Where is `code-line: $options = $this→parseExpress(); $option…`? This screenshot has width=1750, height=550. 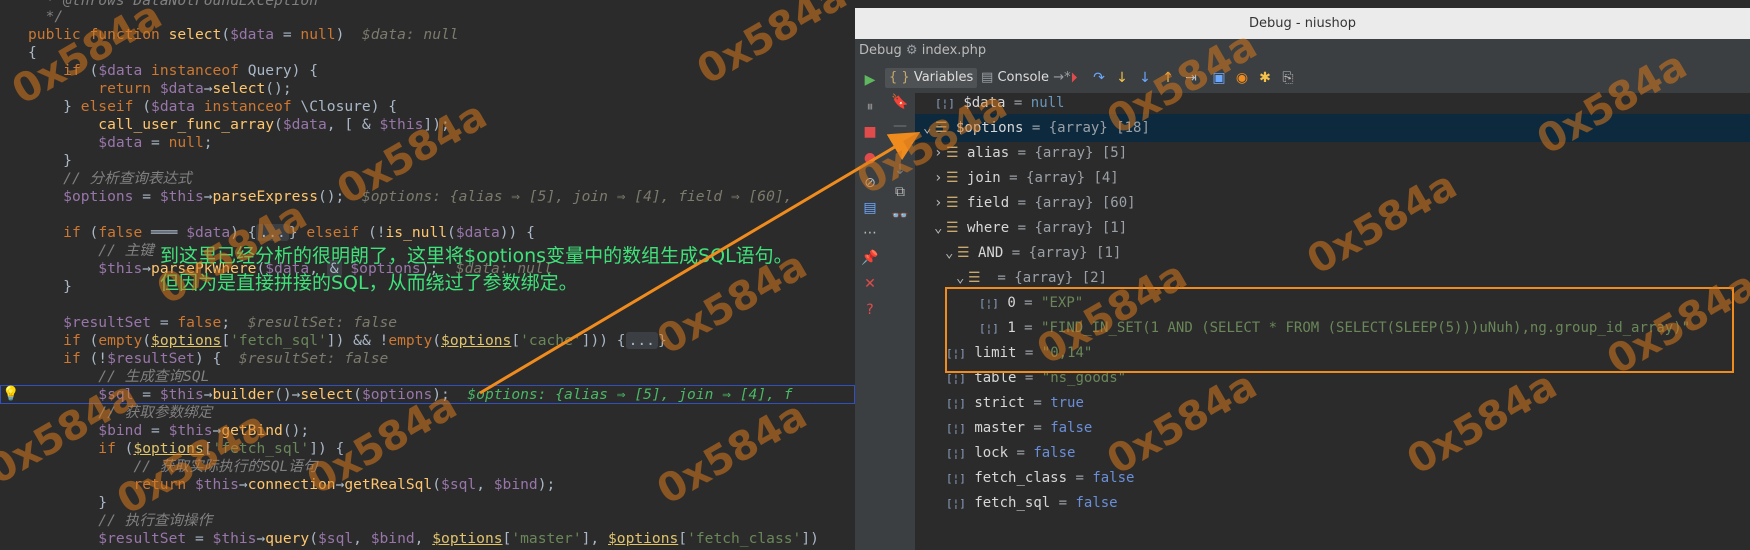
code-line: $options = $this→parseExpress(); $option… is located at coordinates (410, 197).